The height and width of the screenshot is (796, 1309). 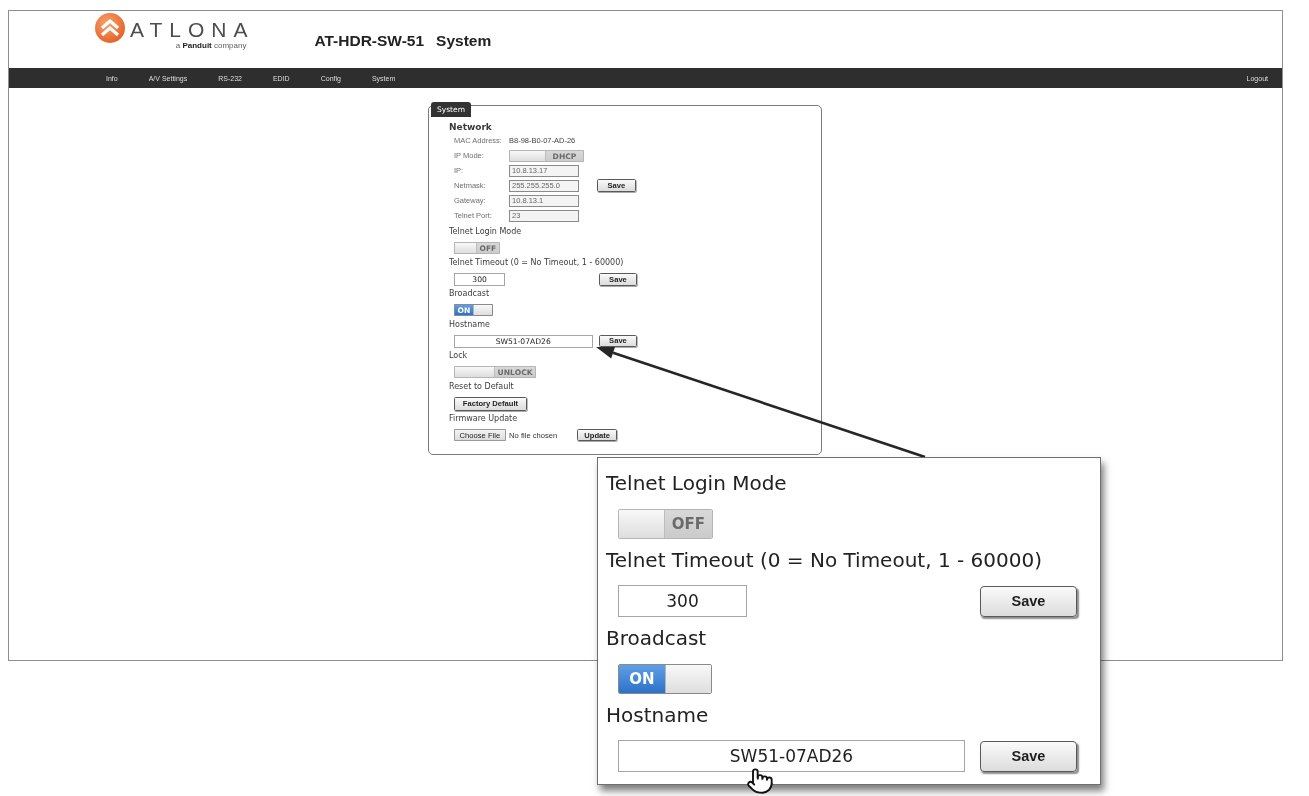 What do you see at coordinates (192, 30) in the screenshot?
I see `logo-wordmark: ATLONA` at bounding box center [192, 30].